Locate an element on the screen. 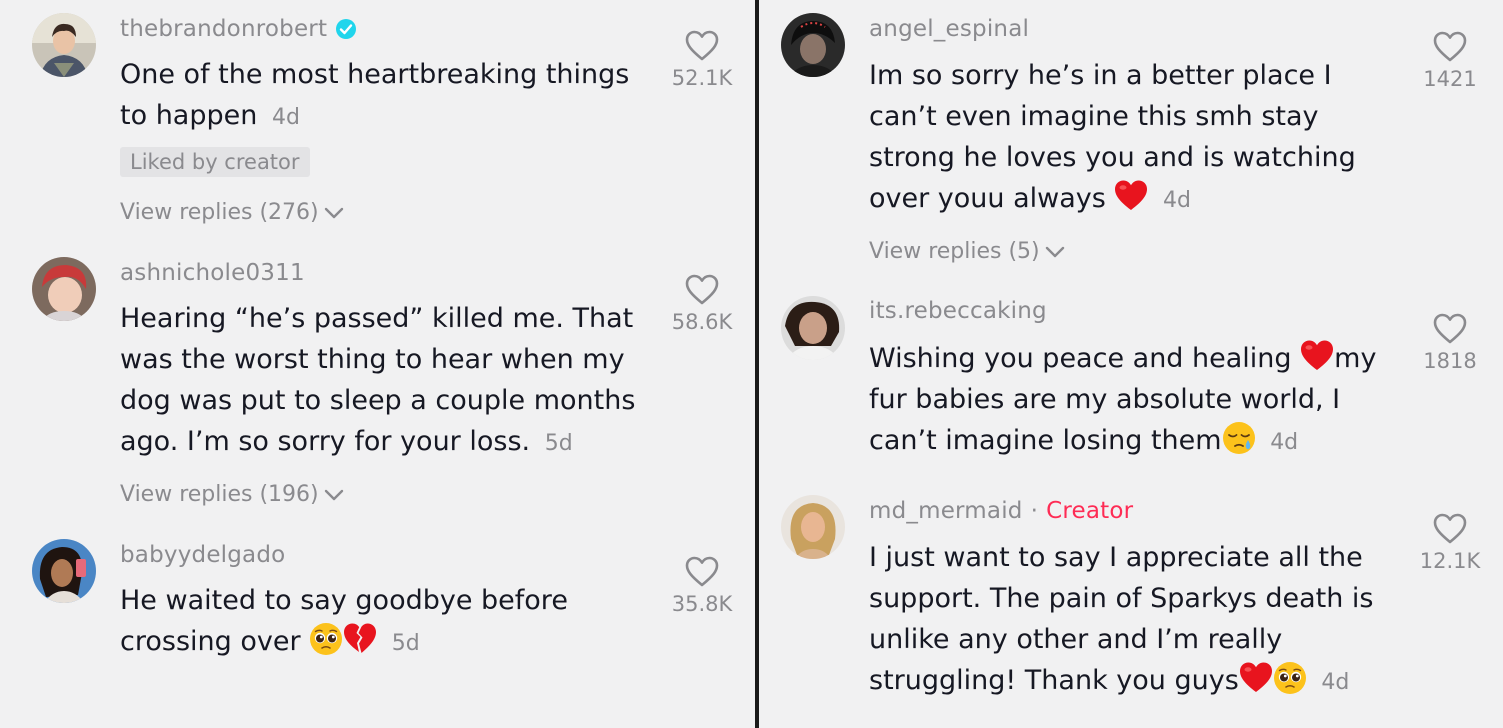 This screenshot has height=728, width=1503. comment-username: angel_espinal is located at coordinates (949, 29).